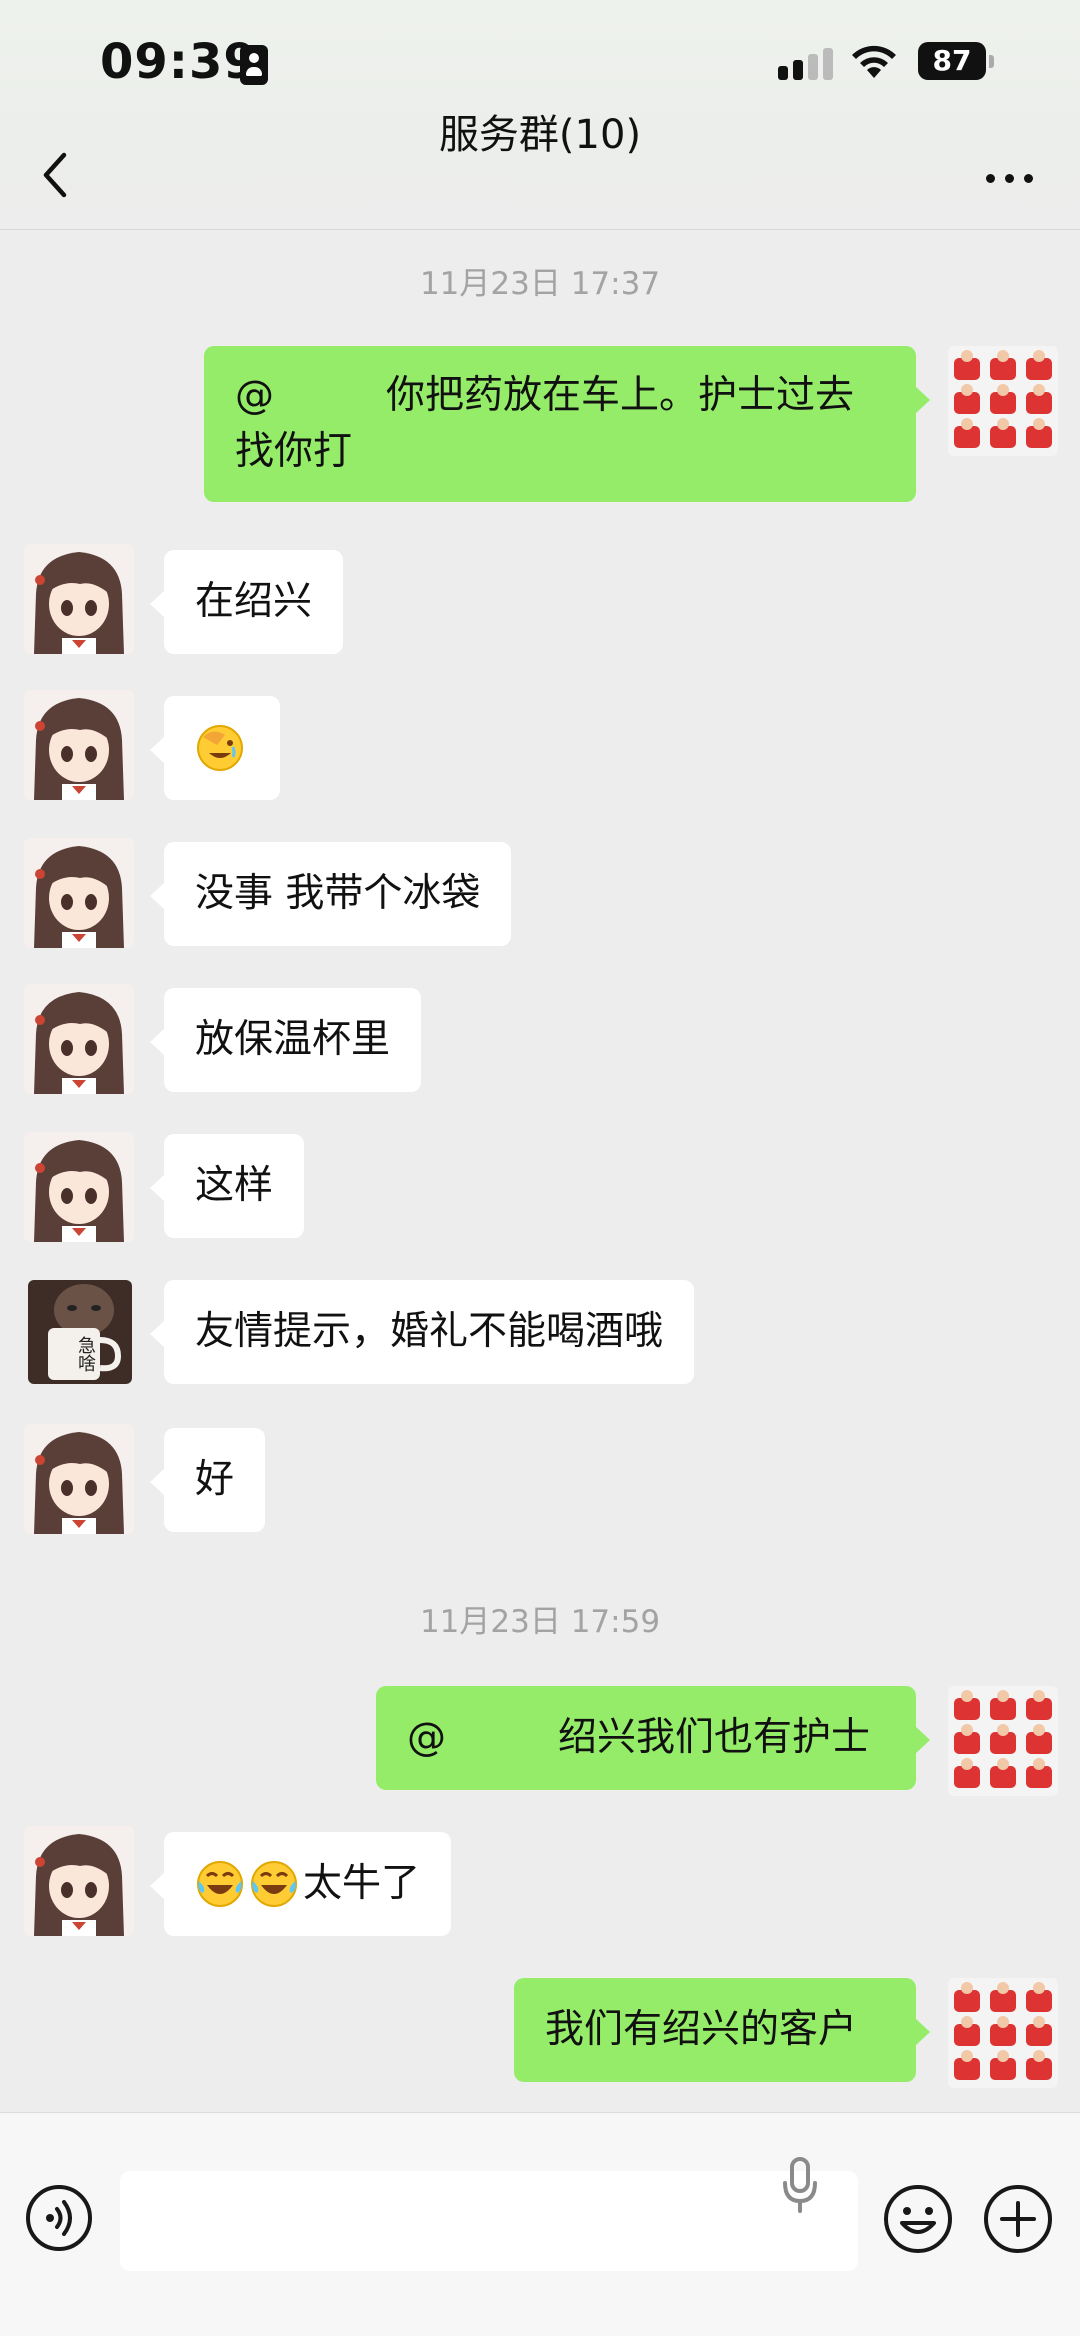 The image size is (1080, 2336). Describe the element at coordinates (300, 1884) in the screenshot. I see `incoming-message-bubble: 太牛了` at that location.